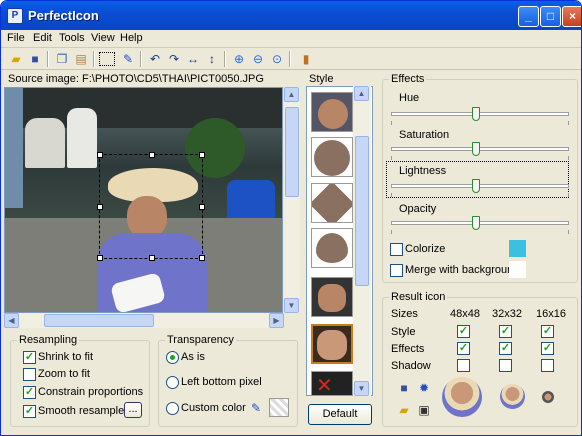 Image resolution: width=582 pixels, height=436 pixels. I want to click on left-bottom-pixel-label: Left bottom pixel, so click(221, 382).